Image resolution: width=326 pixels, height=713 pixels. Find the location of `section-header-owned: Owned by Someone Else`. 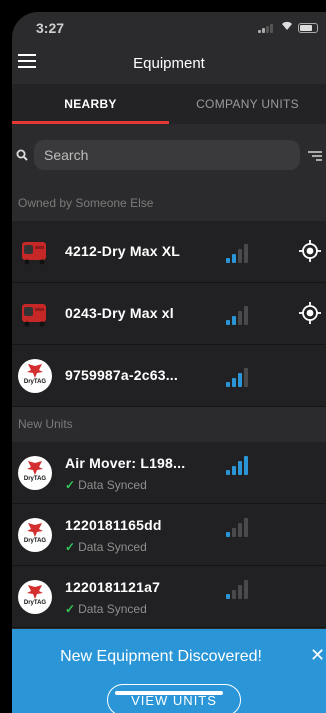

section-header-owned: Owned by Someone Else is located at coordinates (169, 203).